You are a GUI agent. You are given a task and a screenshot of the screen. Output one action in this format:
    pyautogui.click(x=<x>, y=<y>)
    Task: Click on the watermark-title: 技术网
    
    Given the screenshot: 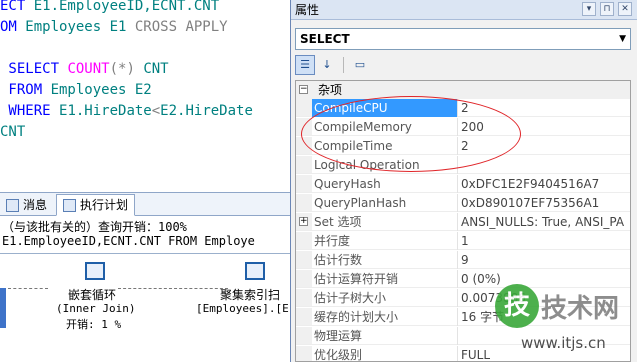 What is the action you would take?
    pyautogui.click(x=580, y=309)
    